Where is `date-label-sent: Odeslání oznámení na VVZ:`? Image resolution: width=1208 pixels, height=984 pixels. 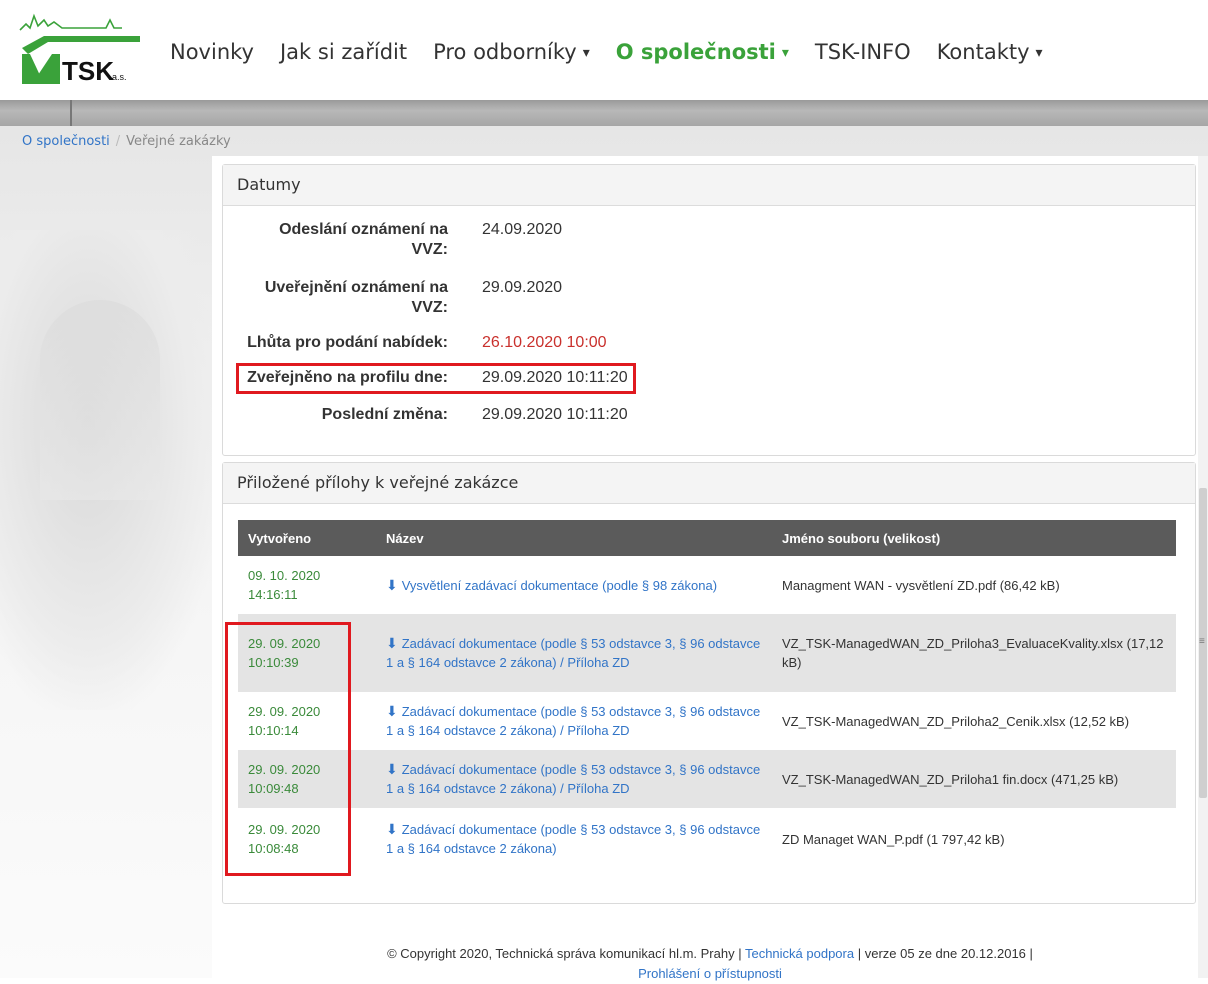 date-label-sent: Odeslání oznámení na VVZ: is located at coordinates (363, 239).